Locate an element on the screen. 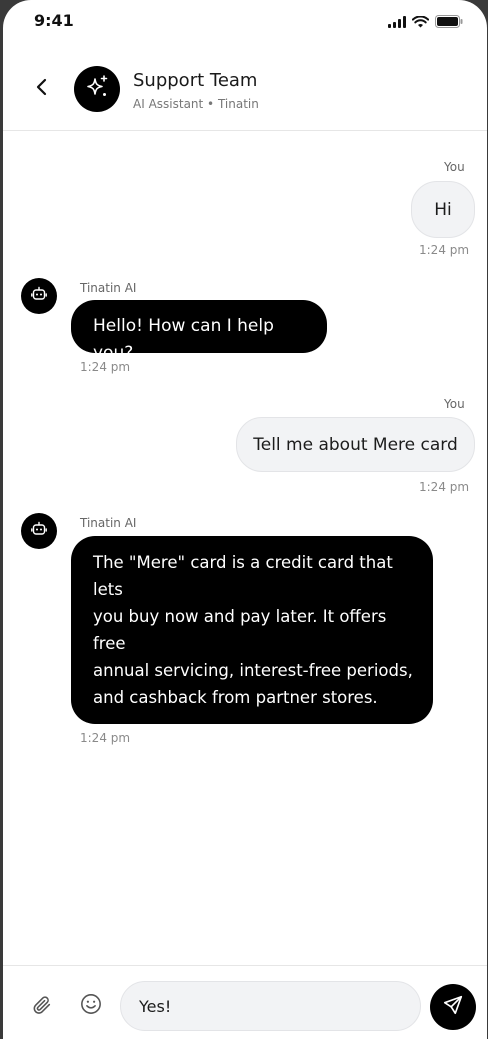 The height and width of the screenshot is (1039, 488). message-input is located at coordinates (270, 1006).